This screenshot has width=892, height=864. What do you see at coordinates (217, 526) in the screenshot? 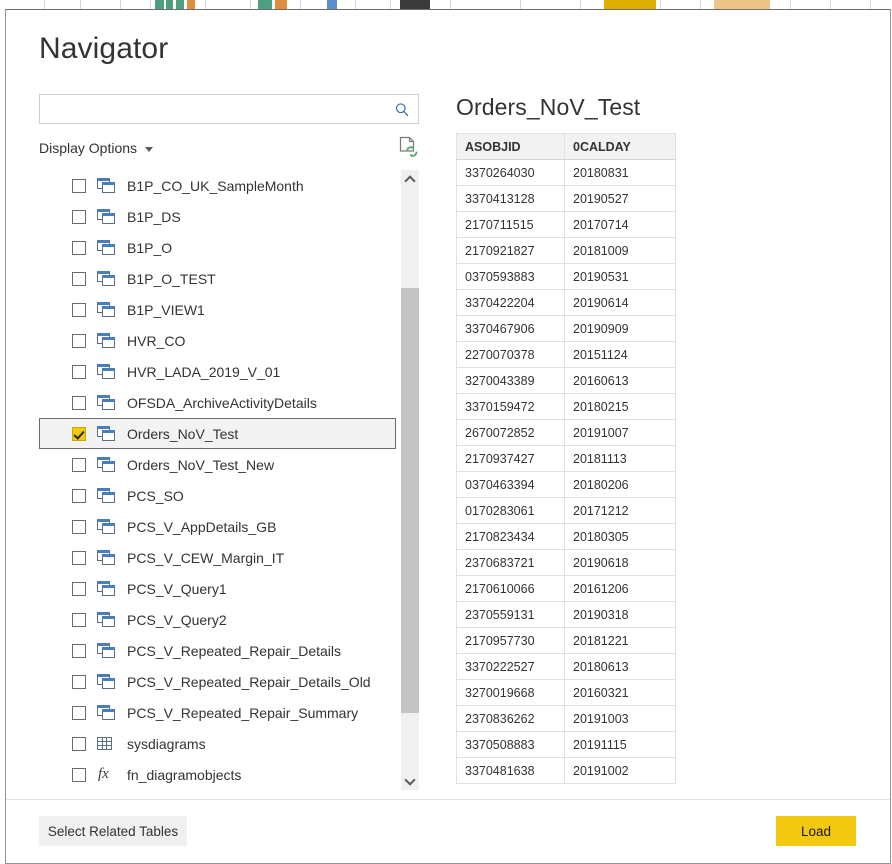
I see `tree-item-pcs-v-appdetails-gb: PCS_V_AppDetails_GB` at bounding box center [217, 526].